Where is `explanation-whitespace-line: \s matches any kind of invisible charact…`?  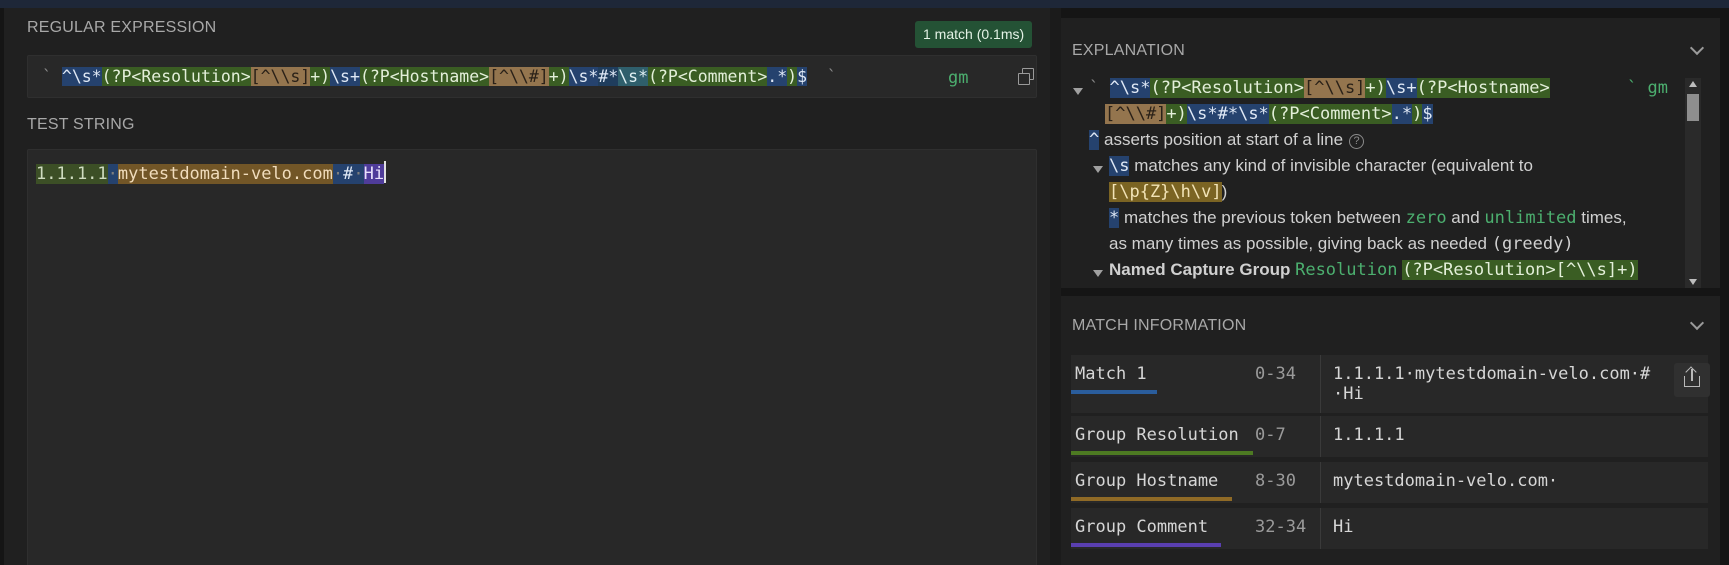
explanation-whitespace-line: \s matches any kind of invisible charact… is located at coordinates (1321, 166).